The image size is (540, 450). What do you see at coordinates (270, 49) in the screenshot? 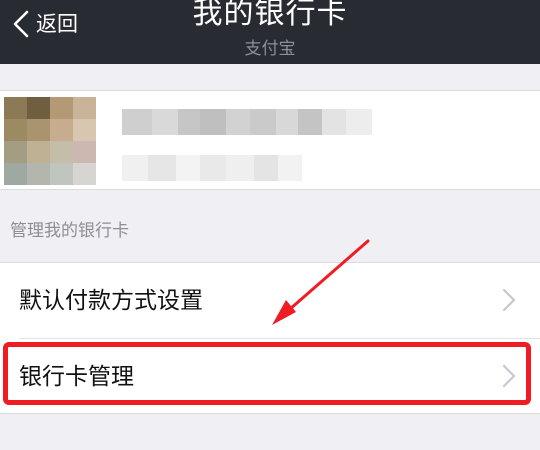
I see `page-subtitle: 支付宝` at bounding box center [270, 49].